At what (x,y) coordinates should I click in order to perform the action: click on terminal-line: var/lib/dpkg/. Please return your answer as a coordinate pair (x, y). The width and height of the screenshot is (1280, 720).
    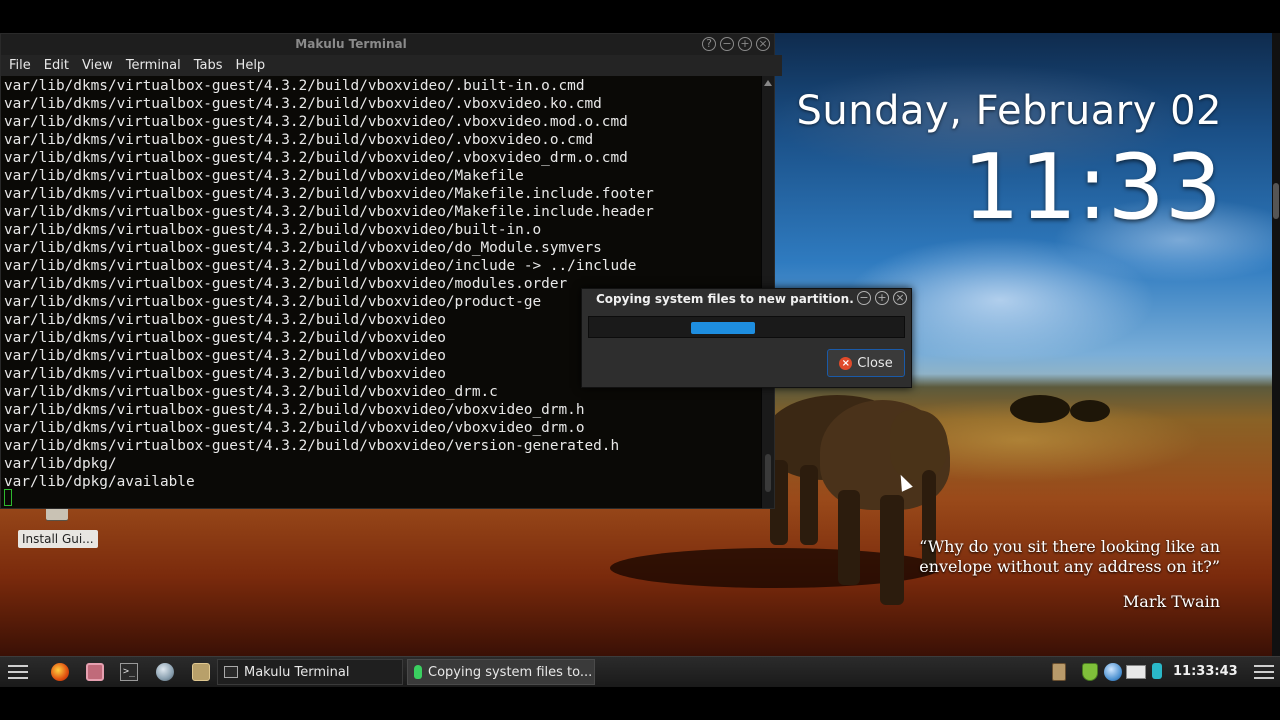
    Looking at the image, I should click on (60, 464).